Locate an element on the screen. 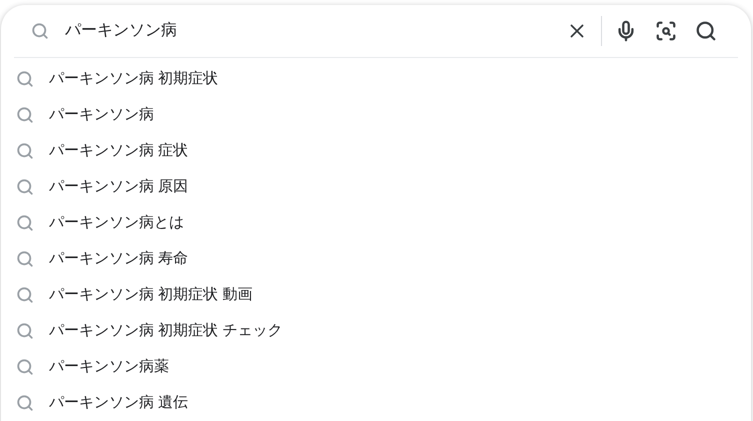 This screenshot has height=421, width=753. suggestion-item: パーキンソン病 is located at coordinates (376, 115).